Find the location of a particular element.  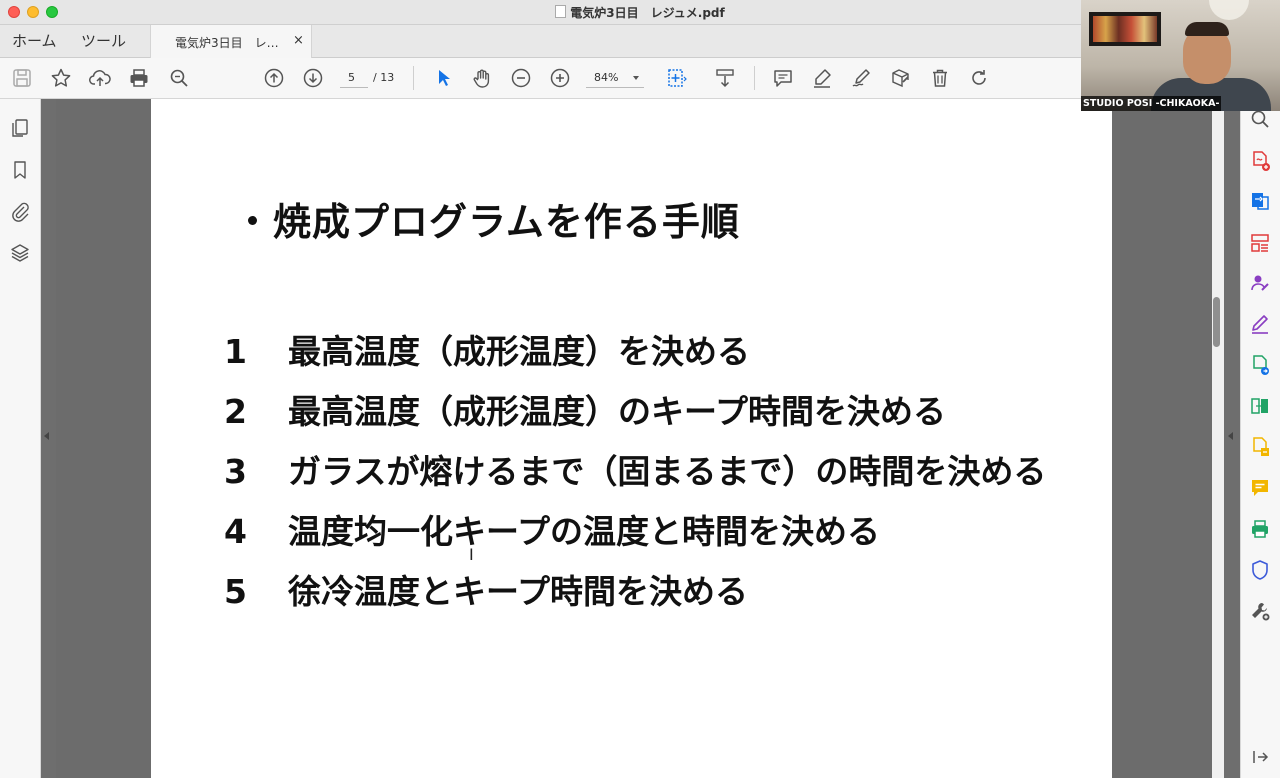

star-icon is located at coordinates (61, 78).